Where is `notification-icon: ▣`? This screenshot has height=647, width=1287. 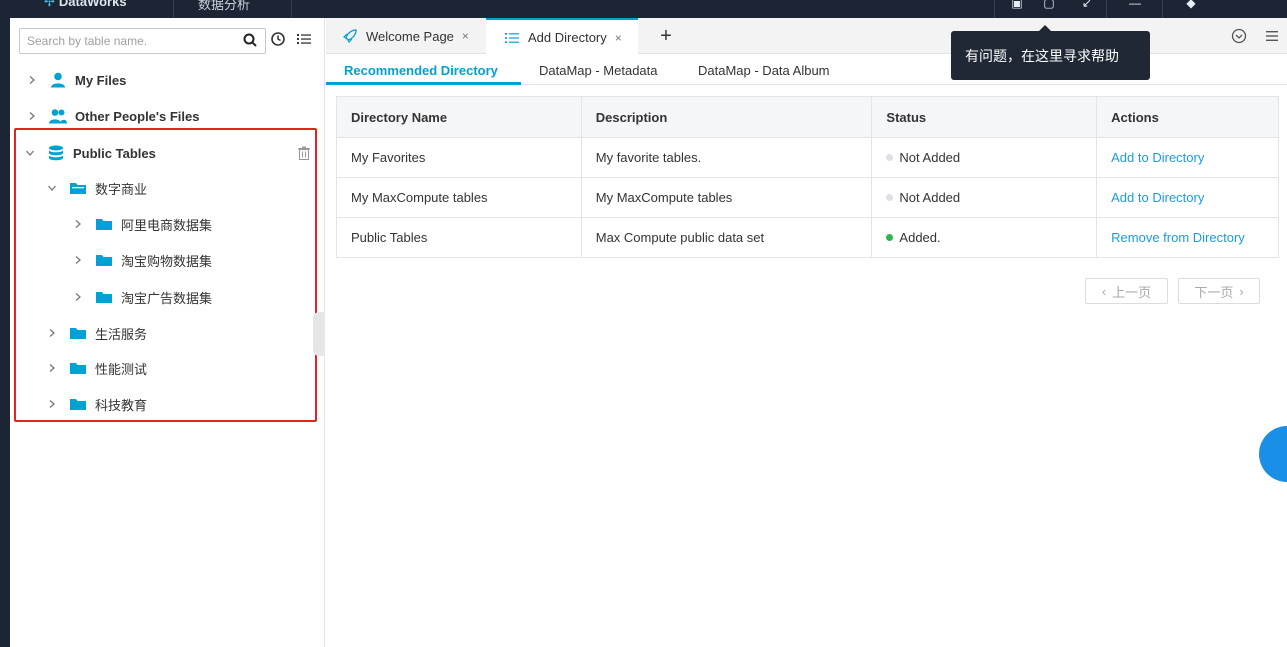 notification-icon: ▣ is located at coordinates (1017, 5).